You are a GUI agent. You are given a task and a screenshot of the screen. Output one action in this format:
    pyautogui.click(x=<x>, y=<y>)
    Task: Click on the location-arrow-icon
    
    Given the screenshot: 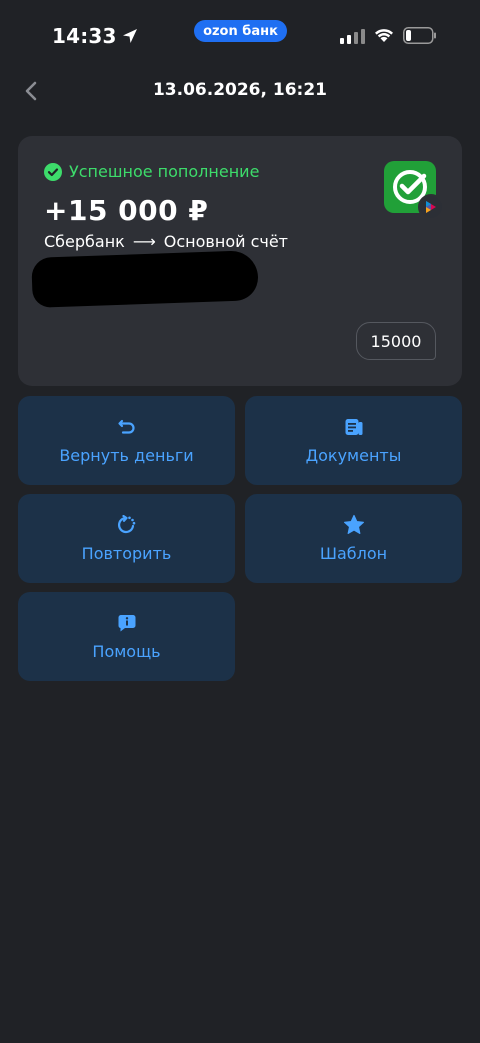 What is the action you would take?
    pyautogui.click(x=129, y=36)
    